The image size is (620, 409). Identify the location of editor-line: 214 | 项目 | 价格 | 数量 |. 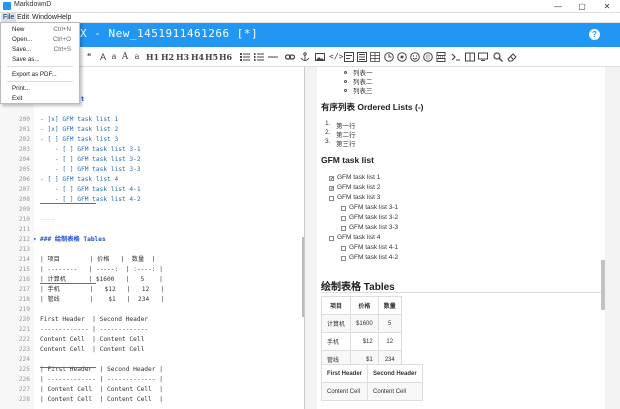
(150, 260).